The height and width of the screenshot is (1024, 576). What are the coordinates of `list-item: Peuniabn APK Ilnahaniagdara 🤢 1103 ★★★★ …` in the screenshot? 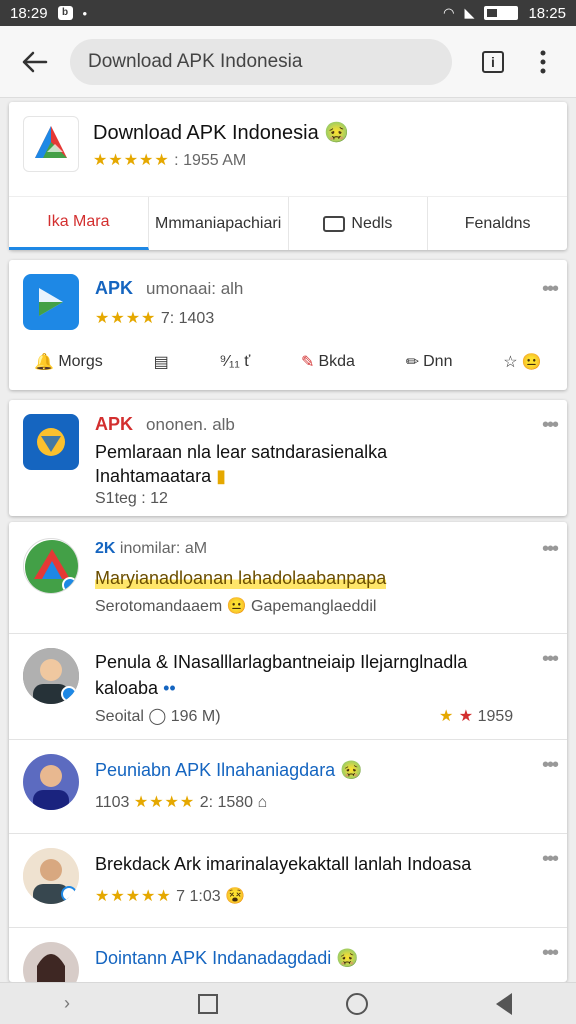 It's located at (288, 787).